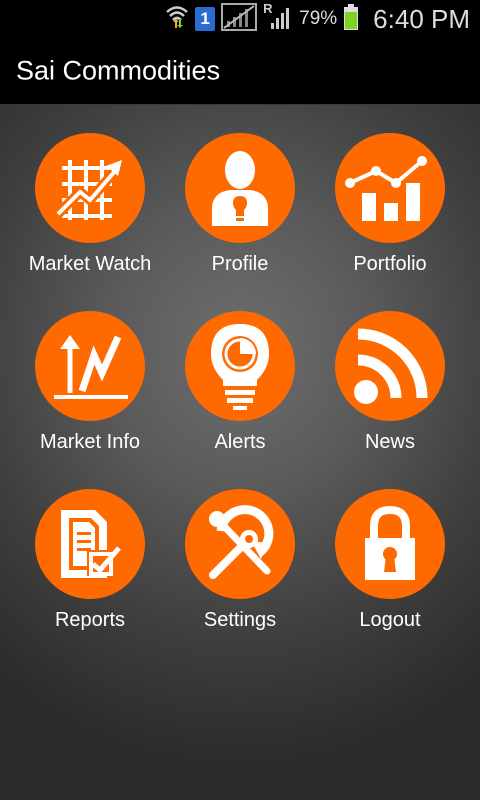 The height and width of the screenshot is (800, 480). Describe the element at coordinates (90, 620) in the screenshot. I see `reports-label: Reports` at that location.